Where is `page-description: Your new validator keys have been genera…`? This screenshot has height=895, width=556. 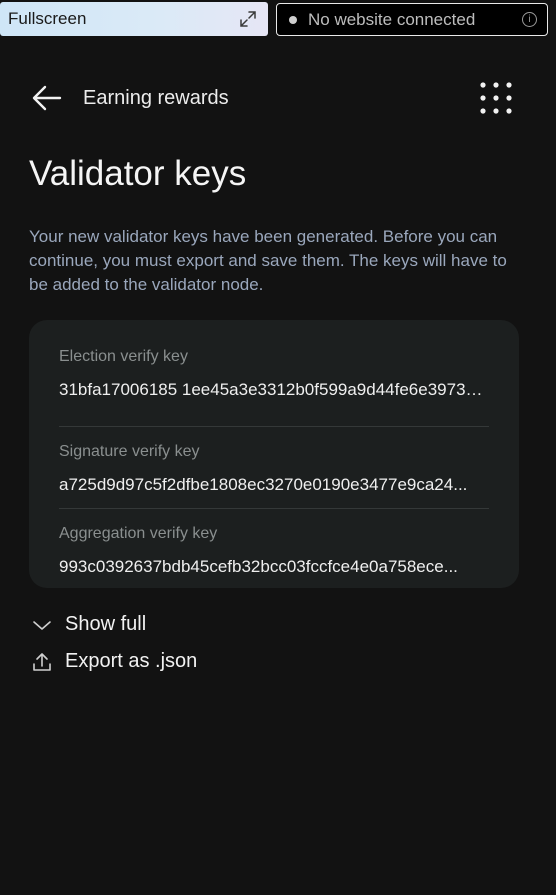 page-description: Your new validator keys have been genera… is located at coordinates (268, 260).